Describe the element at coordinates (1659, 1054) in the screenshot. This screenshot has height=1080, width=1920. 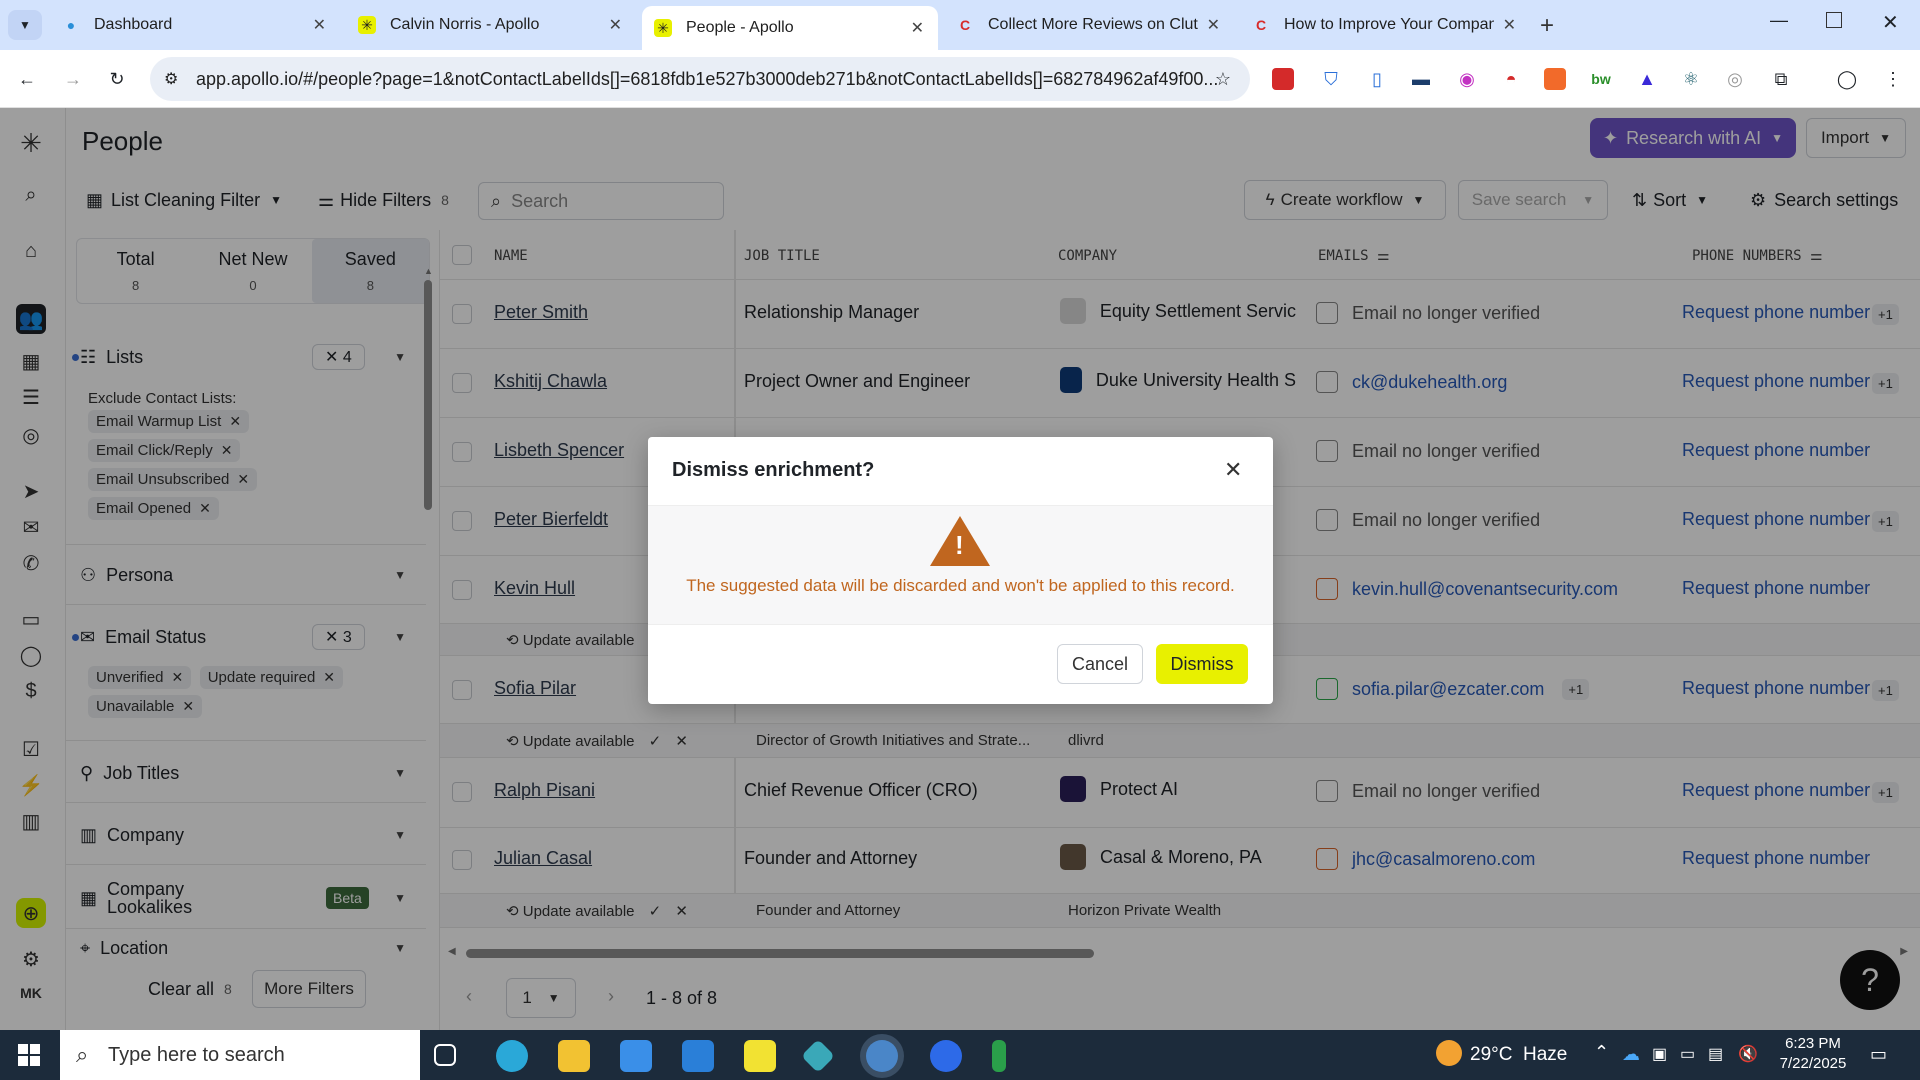
I see `tray-app-icon: ▣` at that location.